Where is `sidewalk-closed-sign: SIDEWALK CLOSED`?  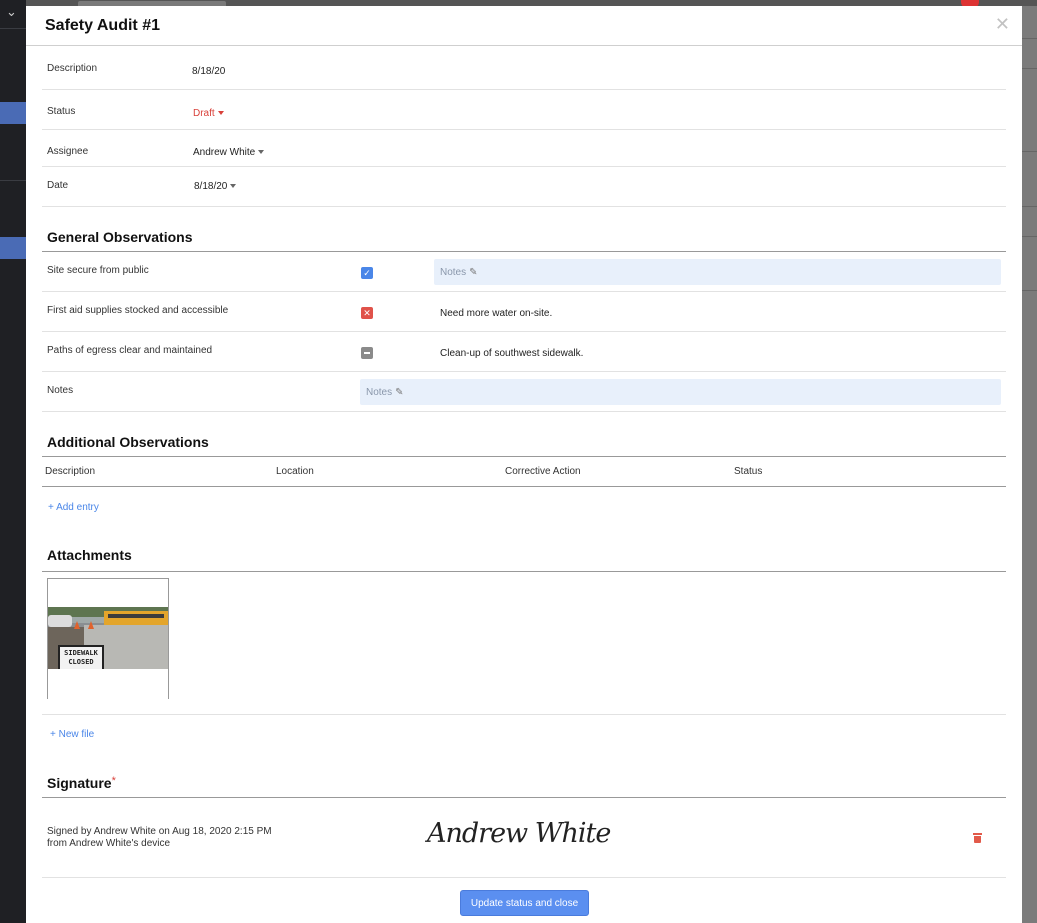
sidewalk-closed-sign: SIDEWALK CLOSED is located at coordinates (81, 657).